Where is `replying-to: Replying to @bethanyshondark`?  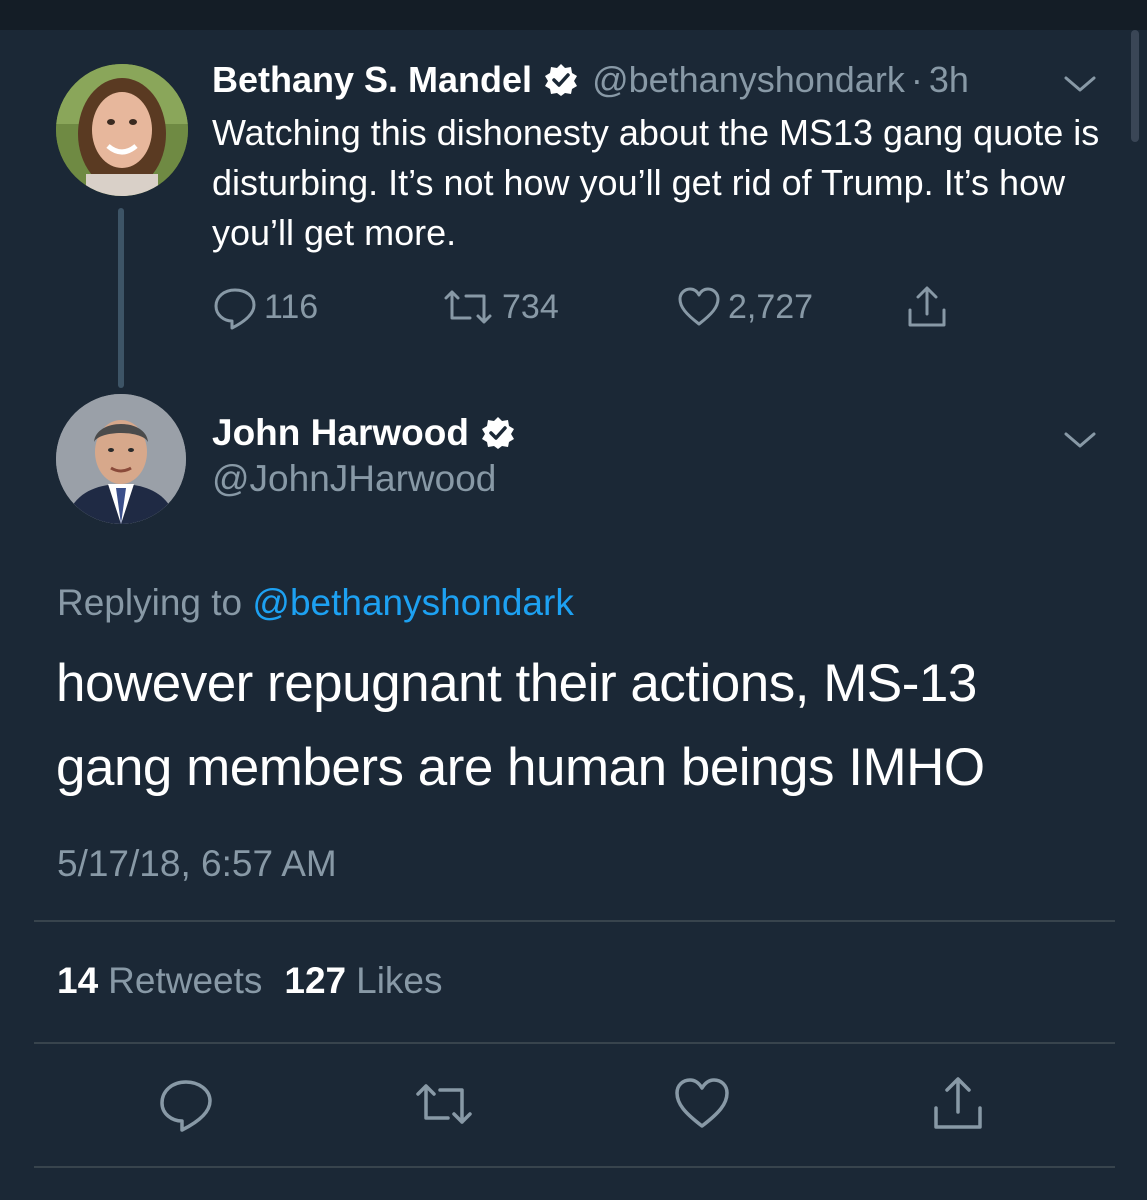
replying-to: Replying to @bethanyshondark is located at coordinates (315, 603).